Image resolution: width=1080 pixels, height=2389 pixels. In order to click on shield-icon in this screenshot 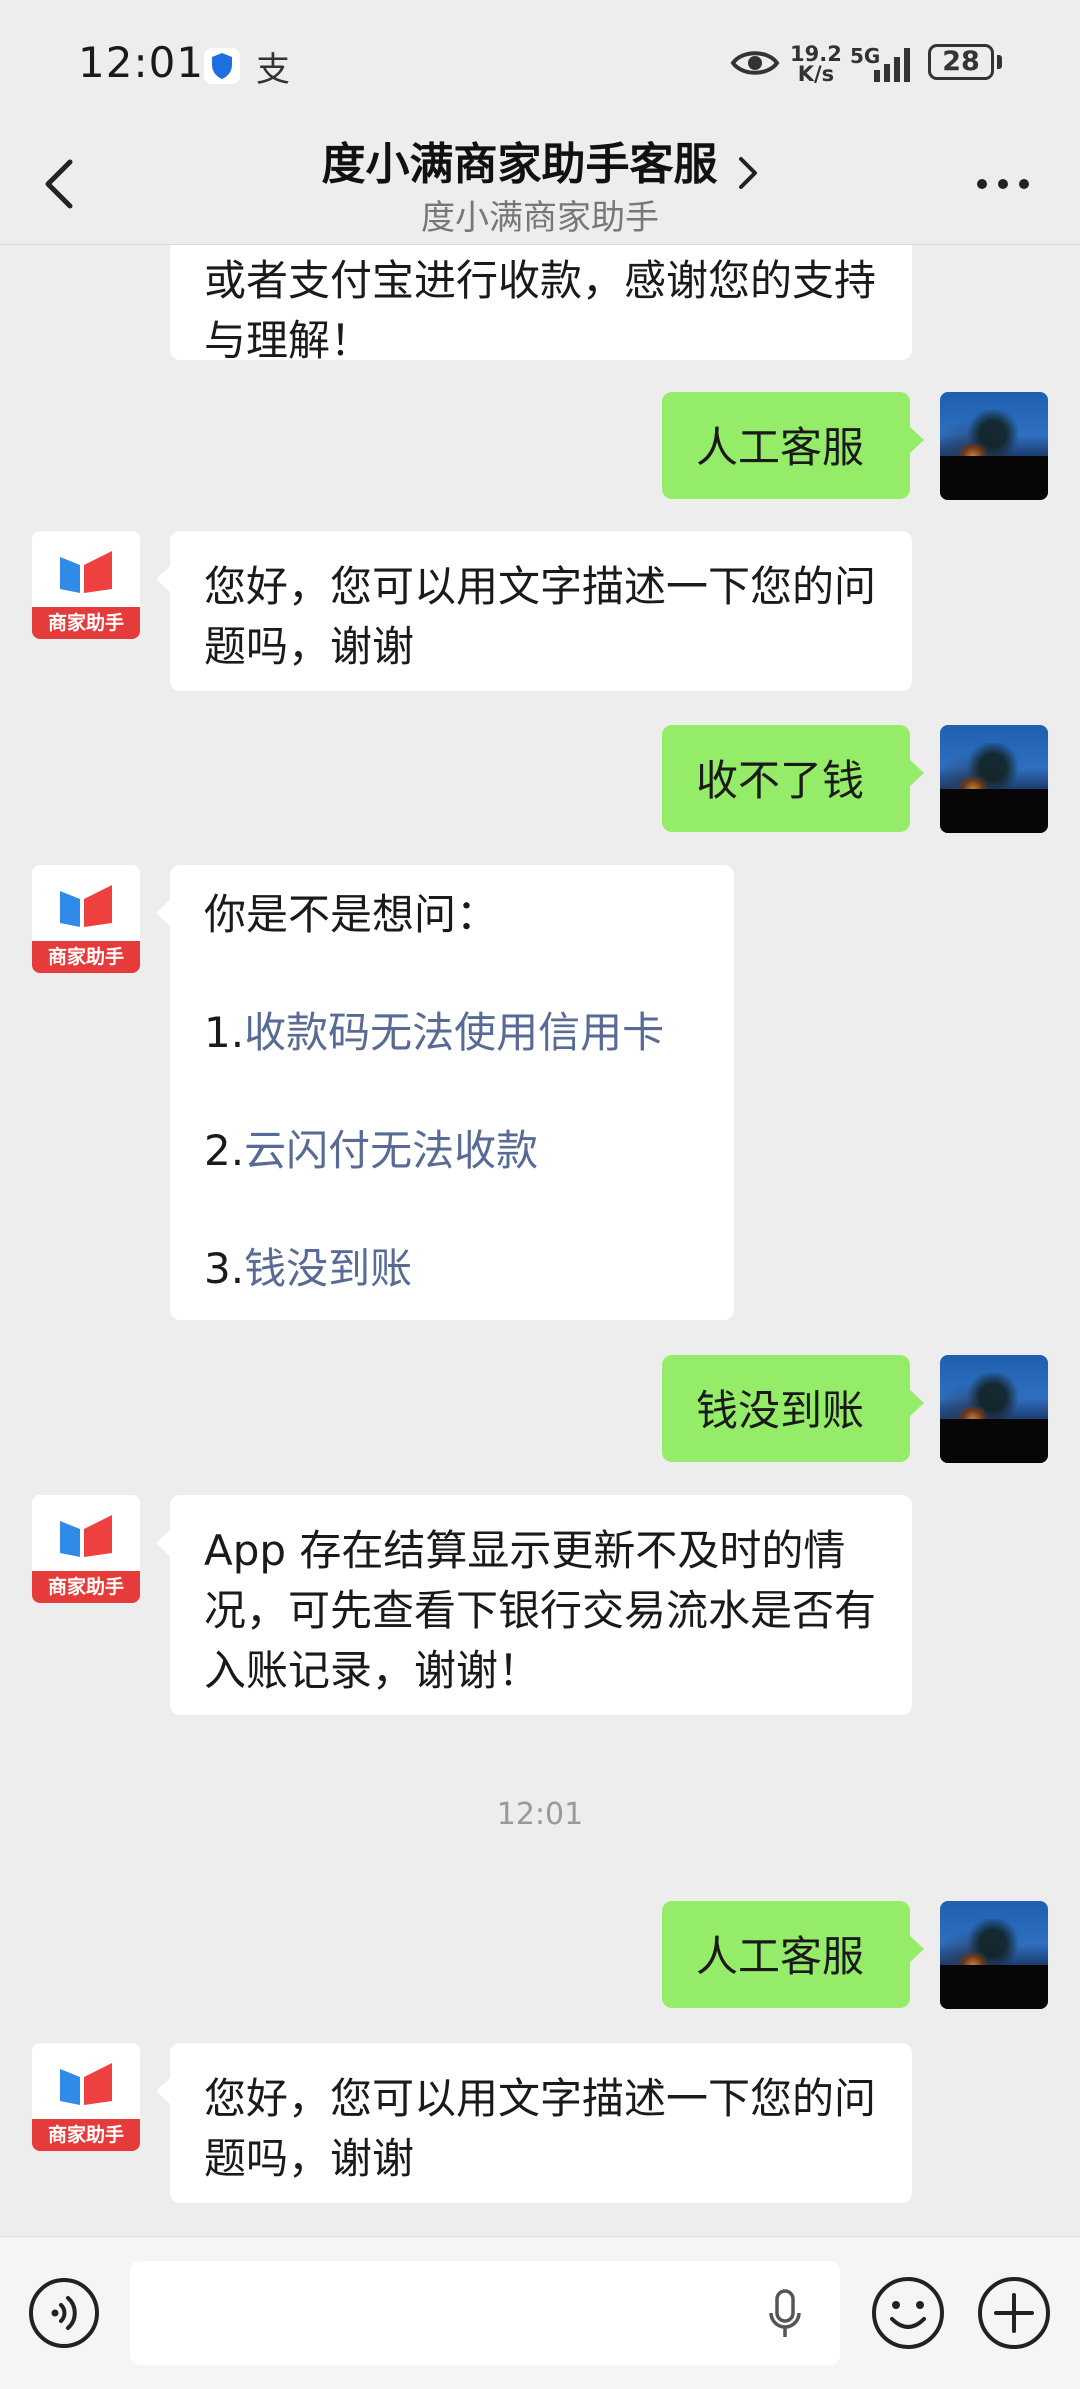, I will do `click(222, 66)`.